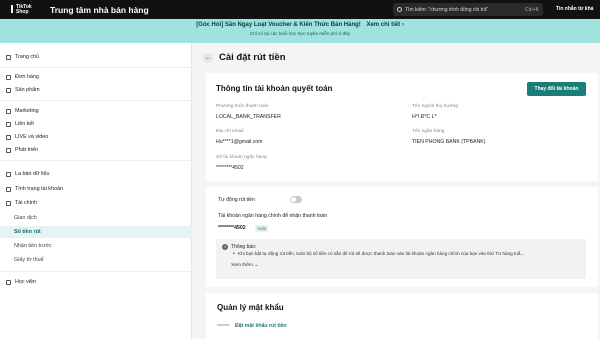  I want to click on sidebar-item-products: Sản phẩm, so click(96, 90).